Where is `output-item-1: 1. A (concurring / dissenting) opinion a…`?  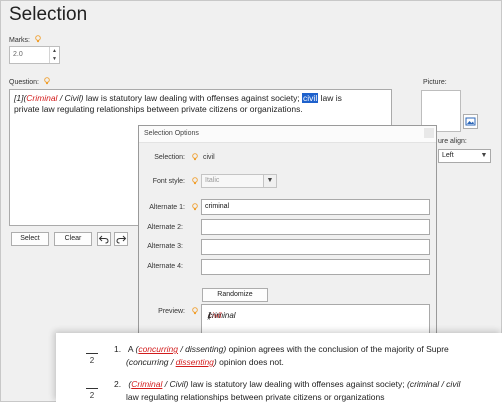
output-item-1: 1. A (concurring / dissenting) opinion a… is located at coordinates (281, 349).